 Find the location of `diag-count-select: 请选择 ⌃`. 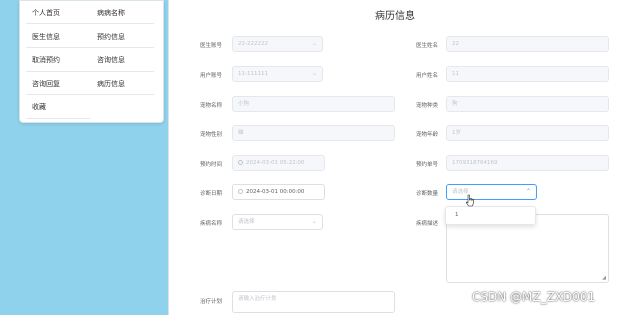

diag-count-select: 请选择 ⌃ is located at coordinates (491, 192).